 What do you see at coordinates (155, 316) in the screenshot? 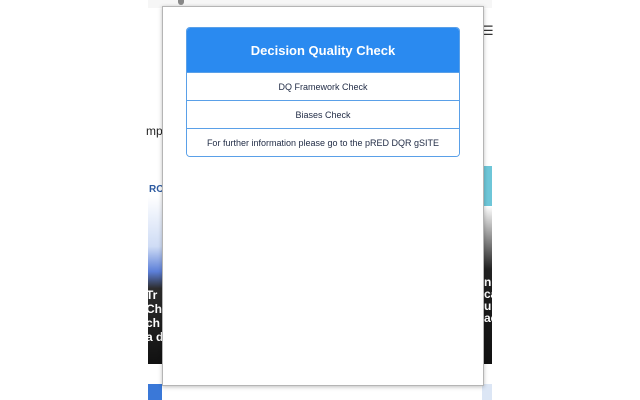
I see `background-card-left-text: Tr Ch ch a d` at bounding box center [155, 316].